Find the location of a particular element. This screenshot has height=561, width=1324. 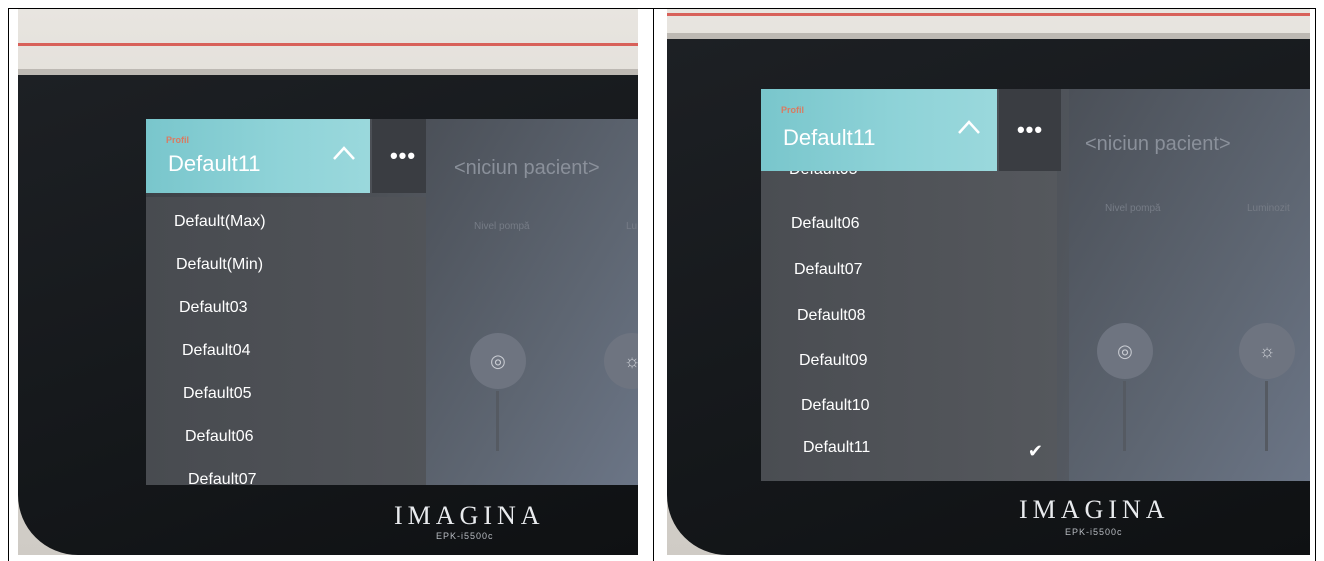

table-border-middle is located at coordinates (653, 284).